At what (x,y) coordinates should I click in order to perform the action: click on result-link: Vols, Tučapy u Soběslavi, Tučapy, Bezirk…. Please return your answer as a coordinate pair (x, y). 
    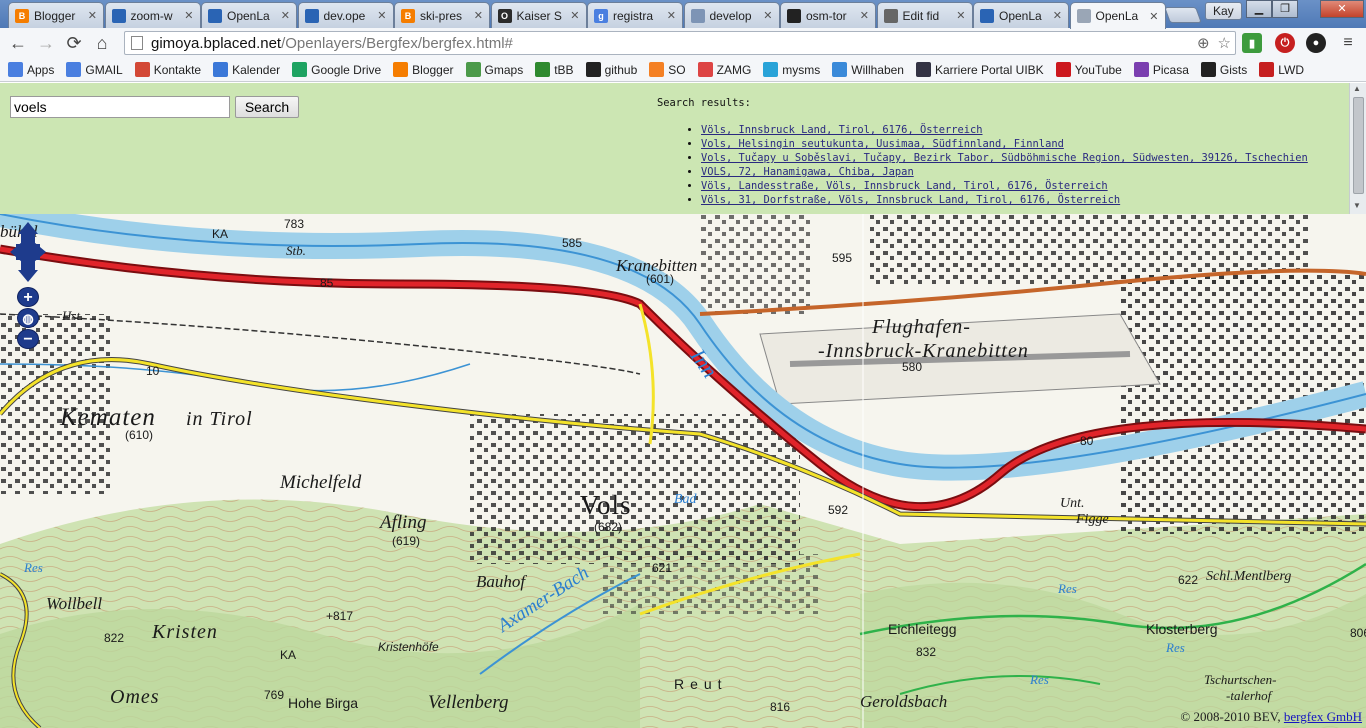
    Looking at the image, I should click on (1004, 158).